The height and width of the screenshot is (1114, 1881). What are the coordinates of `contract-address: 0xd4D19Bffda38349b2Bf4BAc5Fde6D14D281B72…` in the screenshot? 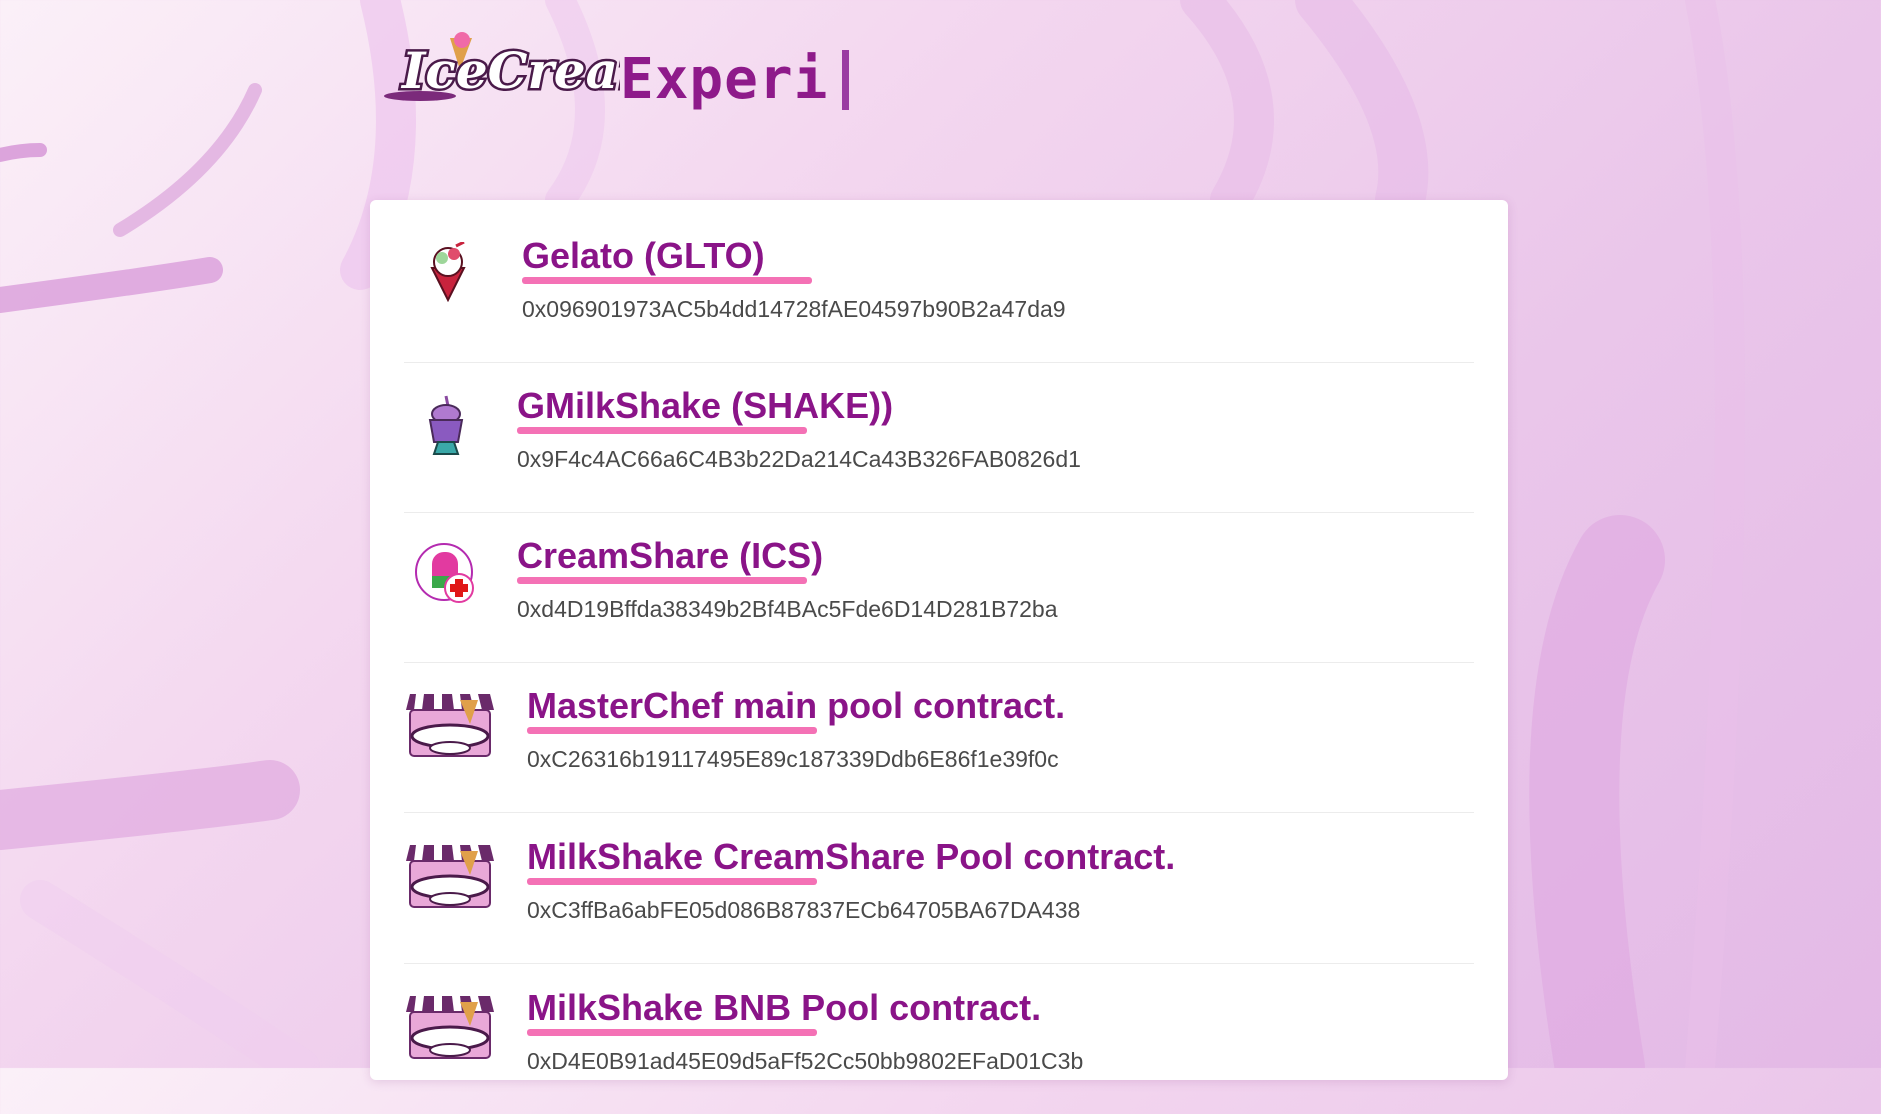 It's located at (787, 609).